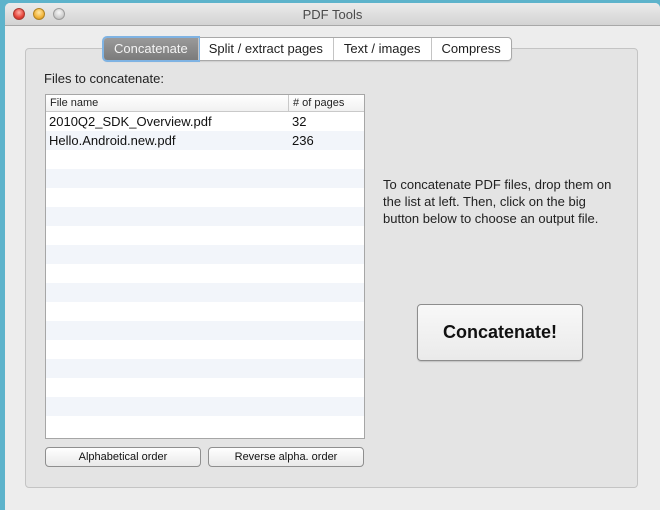 The height and width of the screenshot is (510, 660). What do you see at coordinates (123, 457) in the screenshot?
I see `alphabetical-order-button: Alphabetical order` at bounding box center [123, 457].